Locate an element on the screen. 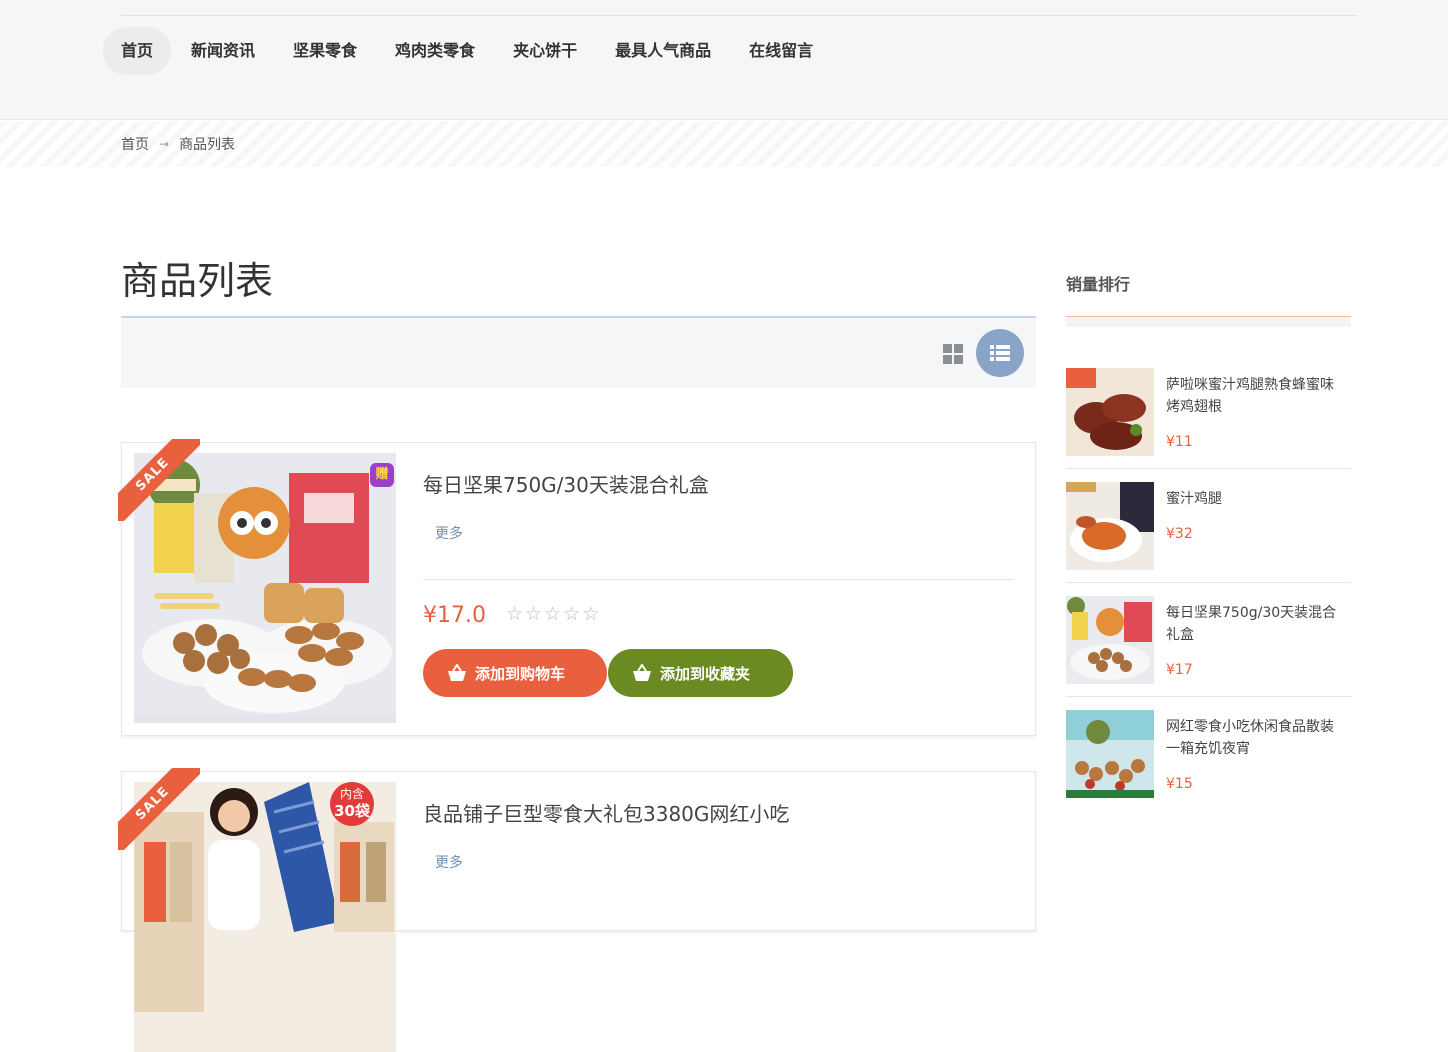 This screenshot has height=1052, width=1448. sidebar-item-name: 网红零食小吃休闲食品散装一箱充饥夜宵 is located at coordinates (1256, 738).